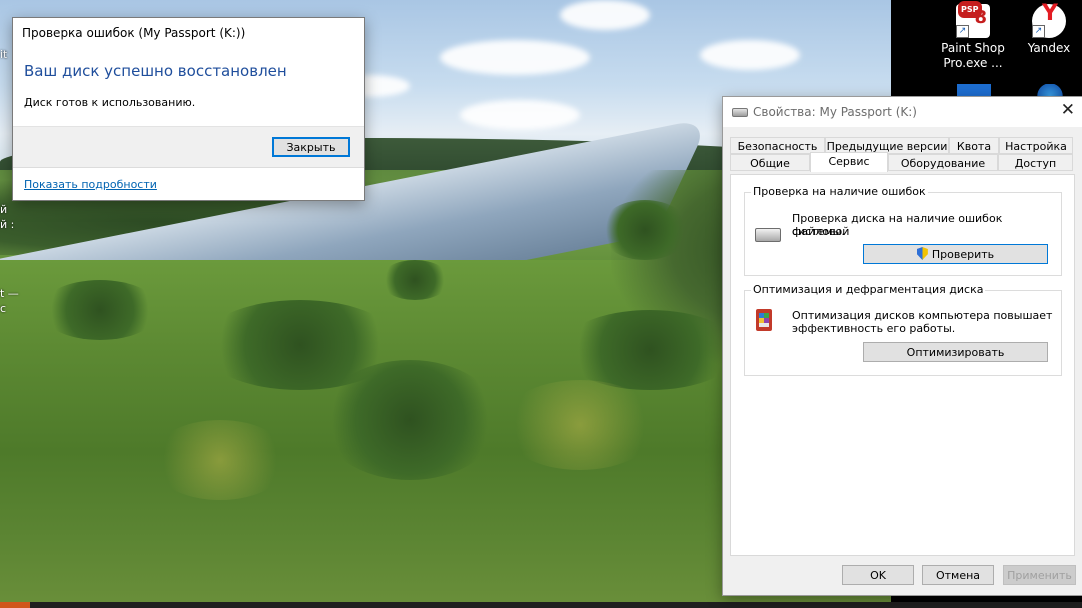 The height and width of the screenshot is (608, 1082). Describe the element at coordinates (963, 254) in the screenshot. I see `check-button-label: Проверить` at that location.